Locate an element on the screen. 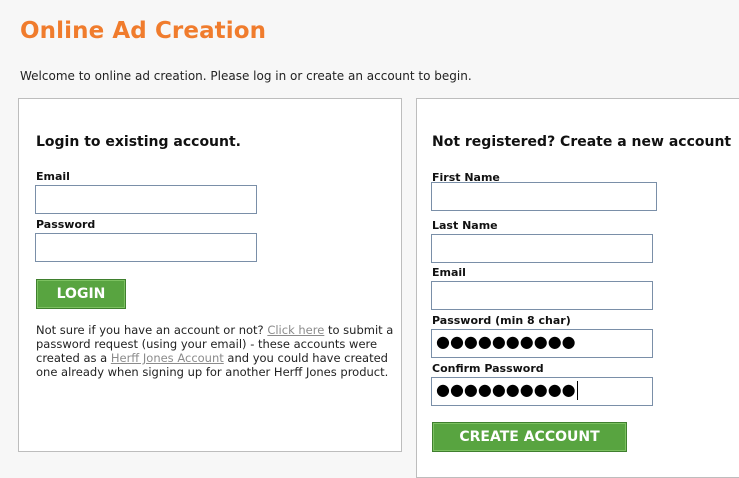  register-heading: Not registered? Create a new account is located at coordinates (582, 142).